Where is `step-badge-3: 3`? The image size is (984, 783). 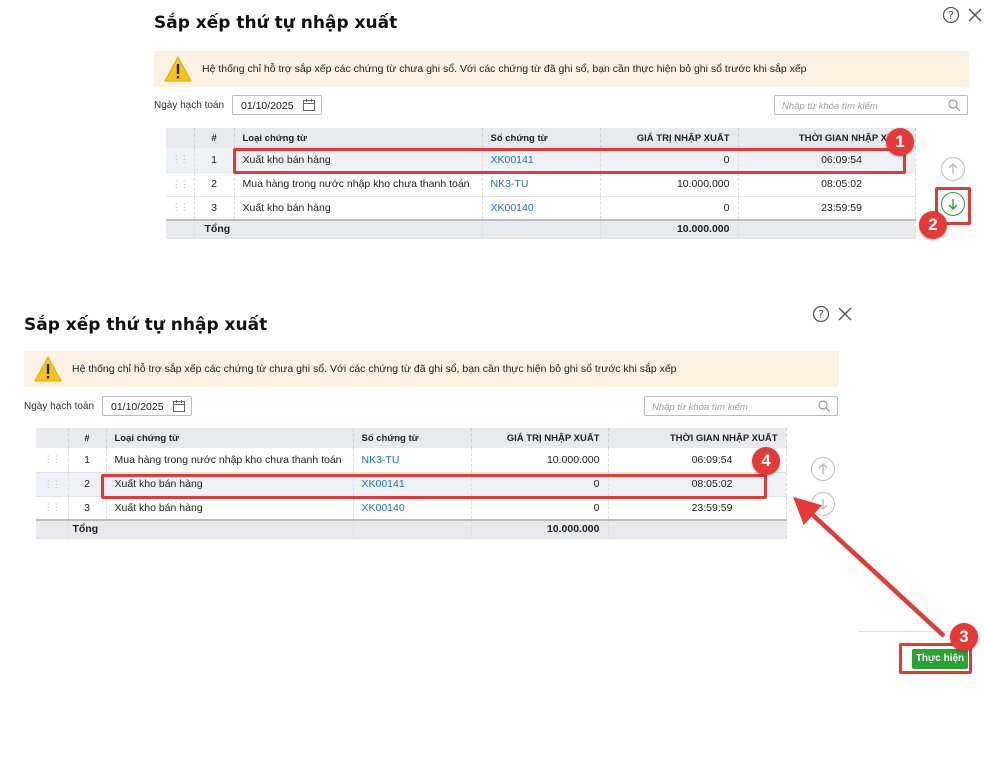
step-badge-3: 3 is located at coordinates (964, 637).